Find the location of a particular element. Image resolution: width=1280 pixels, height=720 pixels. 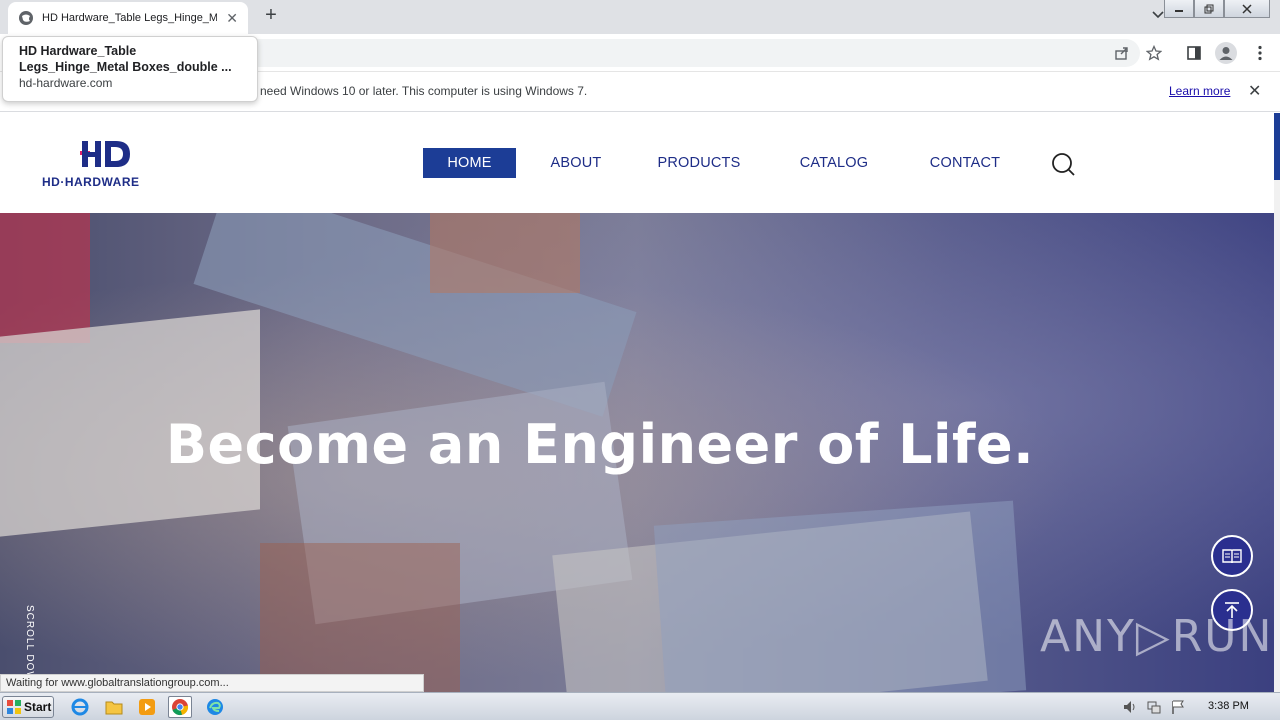

page-scrollbar is located at coordinates (1277, 402).